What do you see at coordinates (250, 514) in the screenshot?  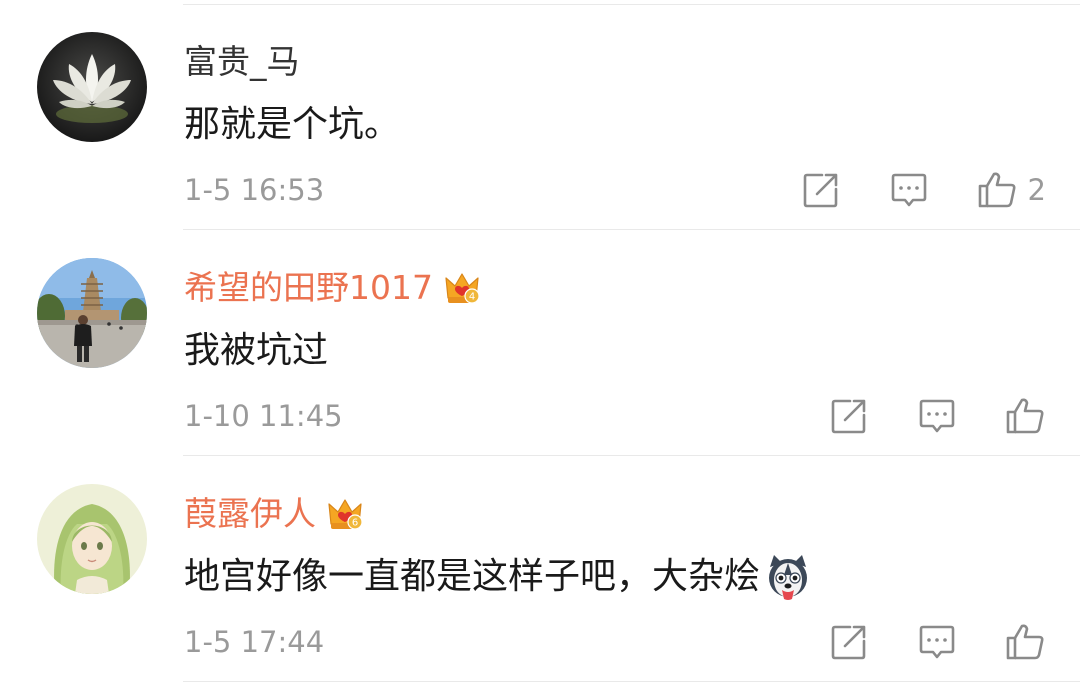 I see `username: 葭露伊人` at bounding box center [250, 514].